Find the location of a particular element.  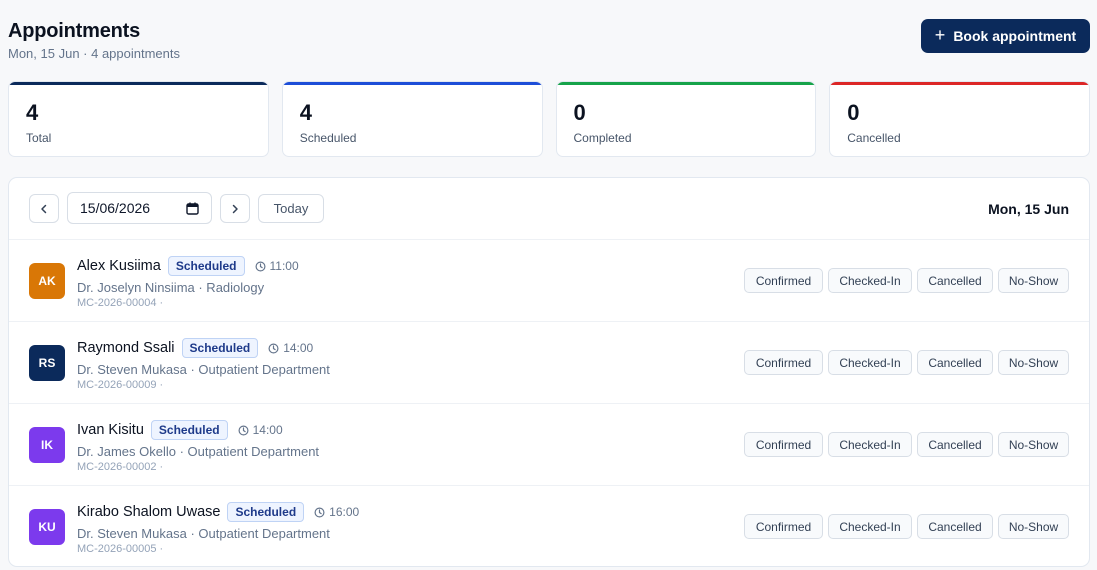

avatar: KU is located at coordinates (47, 527).